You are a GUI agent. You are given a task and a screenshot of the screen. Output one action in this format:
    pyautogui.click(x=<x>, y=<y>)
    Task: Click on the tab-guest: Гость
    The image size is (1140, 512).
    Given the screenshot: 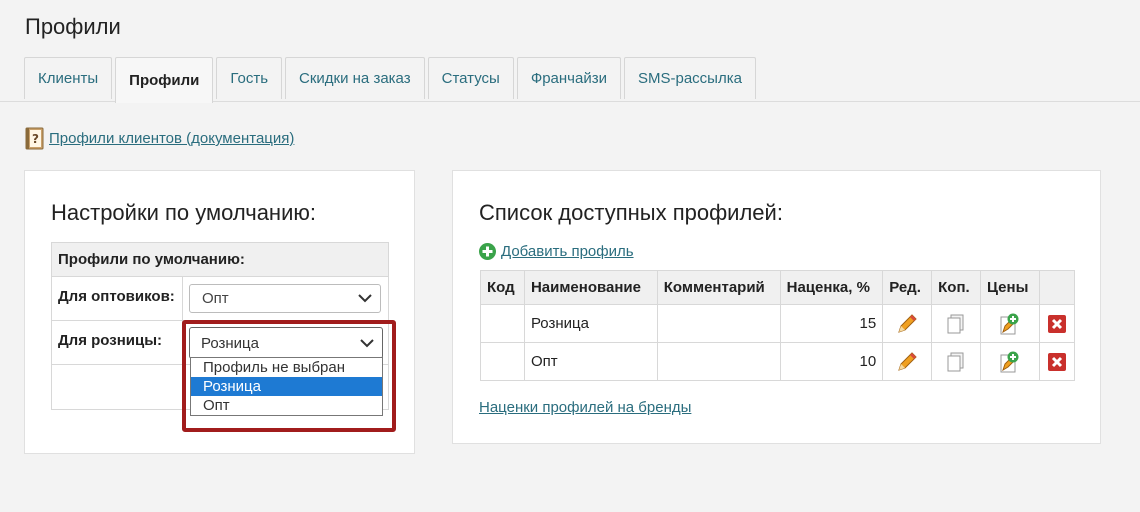 What is the action you would take?
    pyautogui.click(x=249, y=78)
    